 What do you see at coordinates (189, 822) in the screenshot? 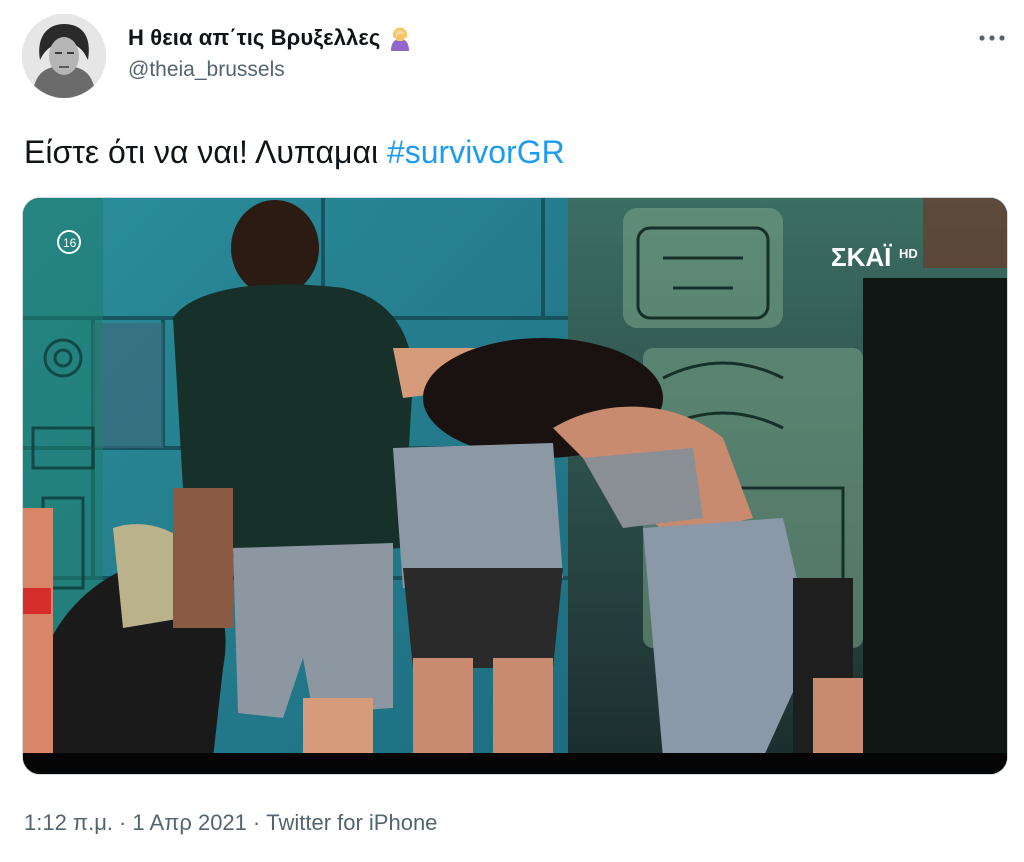
I see `tweet-date-link: 1 Απρ 2021` at bounding box center [189, 822].